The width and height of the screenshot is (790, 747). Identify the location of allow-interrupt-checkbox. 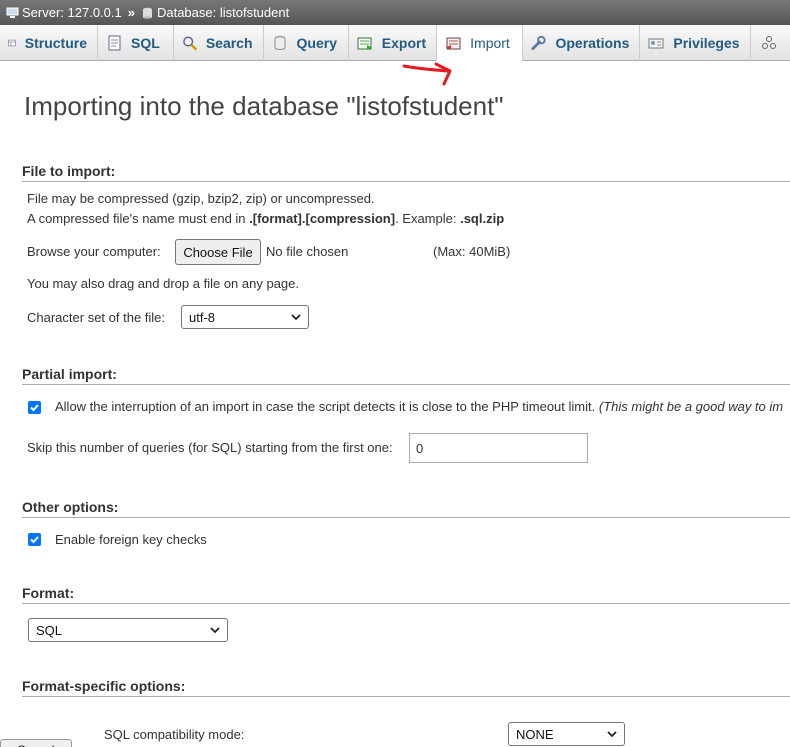
(34, 407).